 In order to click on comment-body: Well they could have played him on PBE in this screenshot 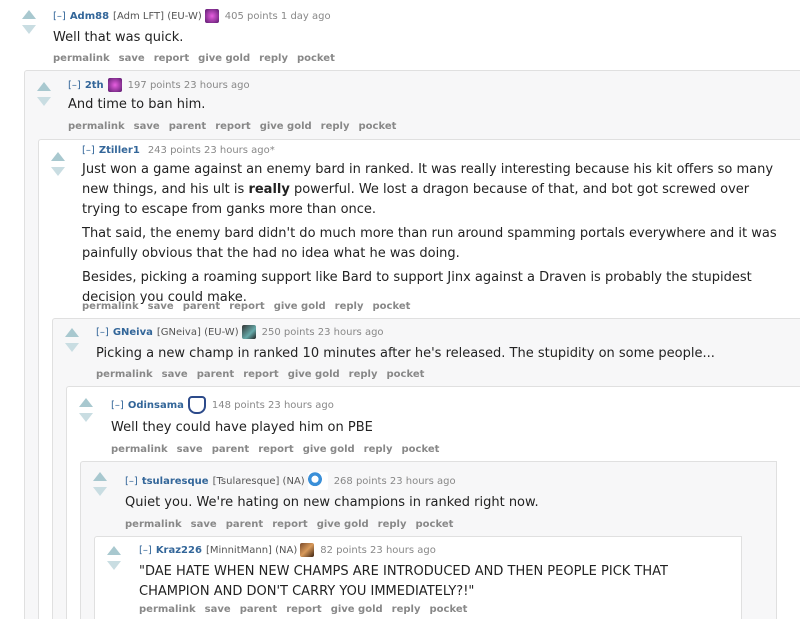, I will do `click(446, 430)`.